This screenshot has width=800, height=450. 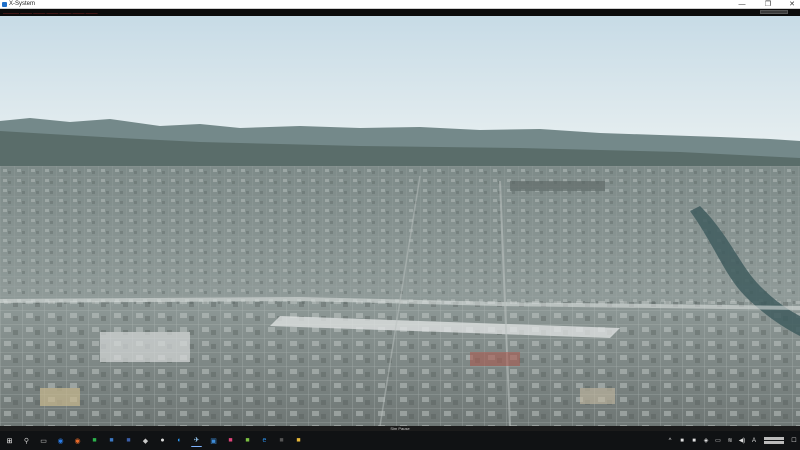 What do you see at coordinates (94, 440) in the screenshot?
I see `app-icon-green: ■` at bounding box center [94, 440].